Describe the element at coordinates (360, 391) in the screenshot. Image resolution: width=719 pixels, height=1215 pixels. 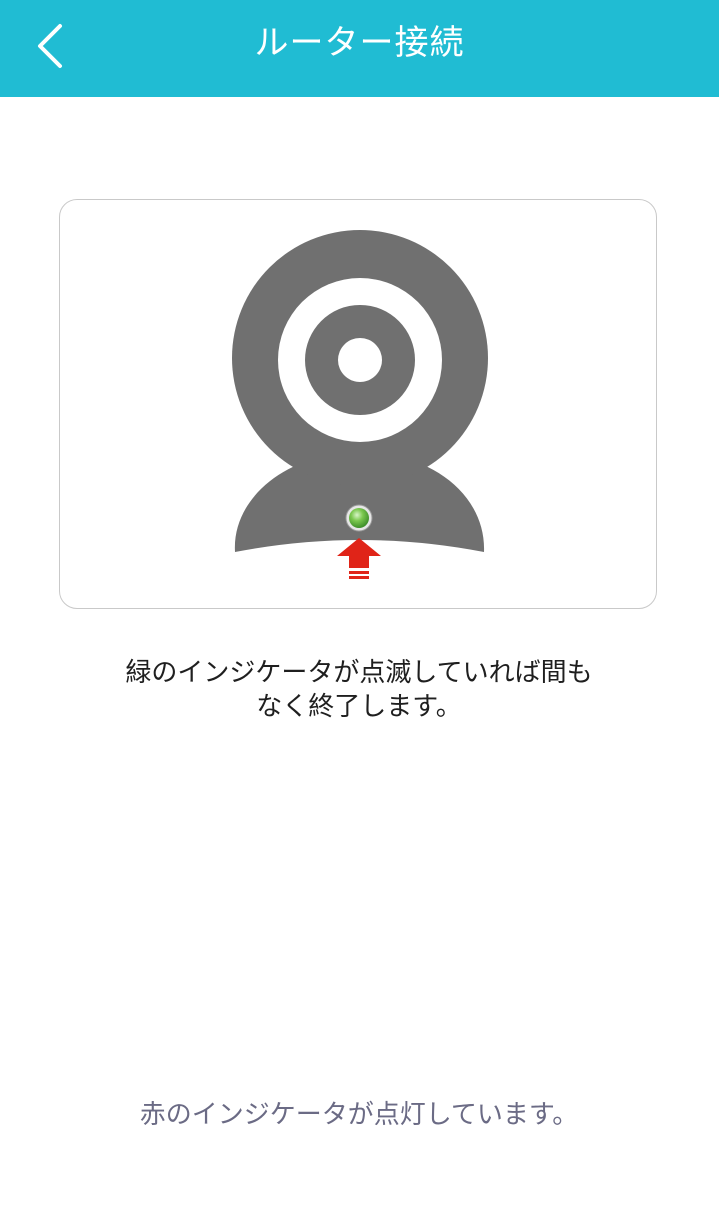
I see `camera-icon` at that location.